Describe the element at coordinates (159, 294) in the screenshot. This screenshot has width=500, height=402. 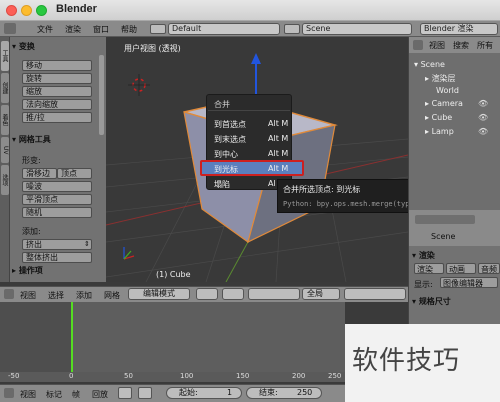
I see `mode-select: 编辑模式` at that location.